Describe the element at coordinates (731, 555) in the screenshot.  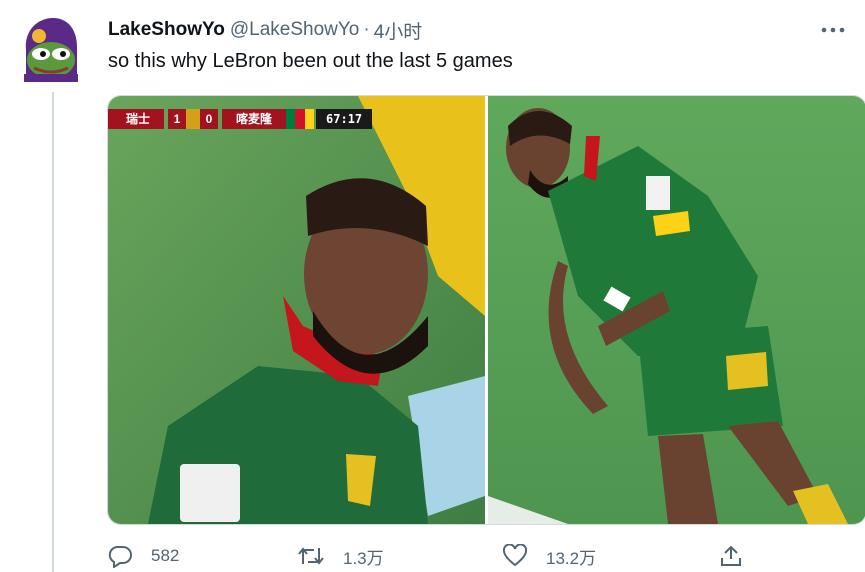
I see `share-icon` at that location.